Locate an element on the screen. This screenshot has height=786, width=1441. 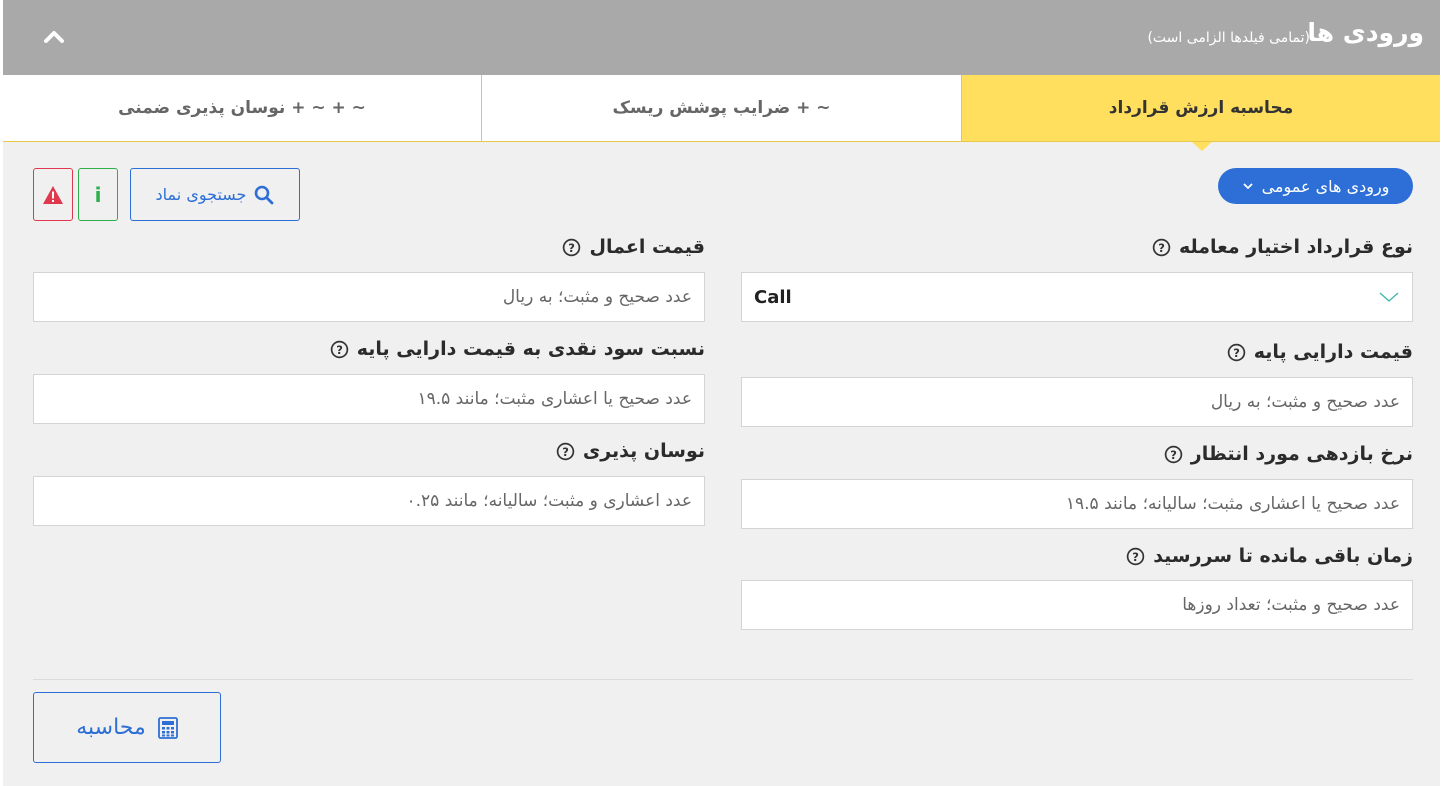
time-to-maturity-label: زمان باقی مانده تا سررسید ? is located at coordinates (1269, 556).